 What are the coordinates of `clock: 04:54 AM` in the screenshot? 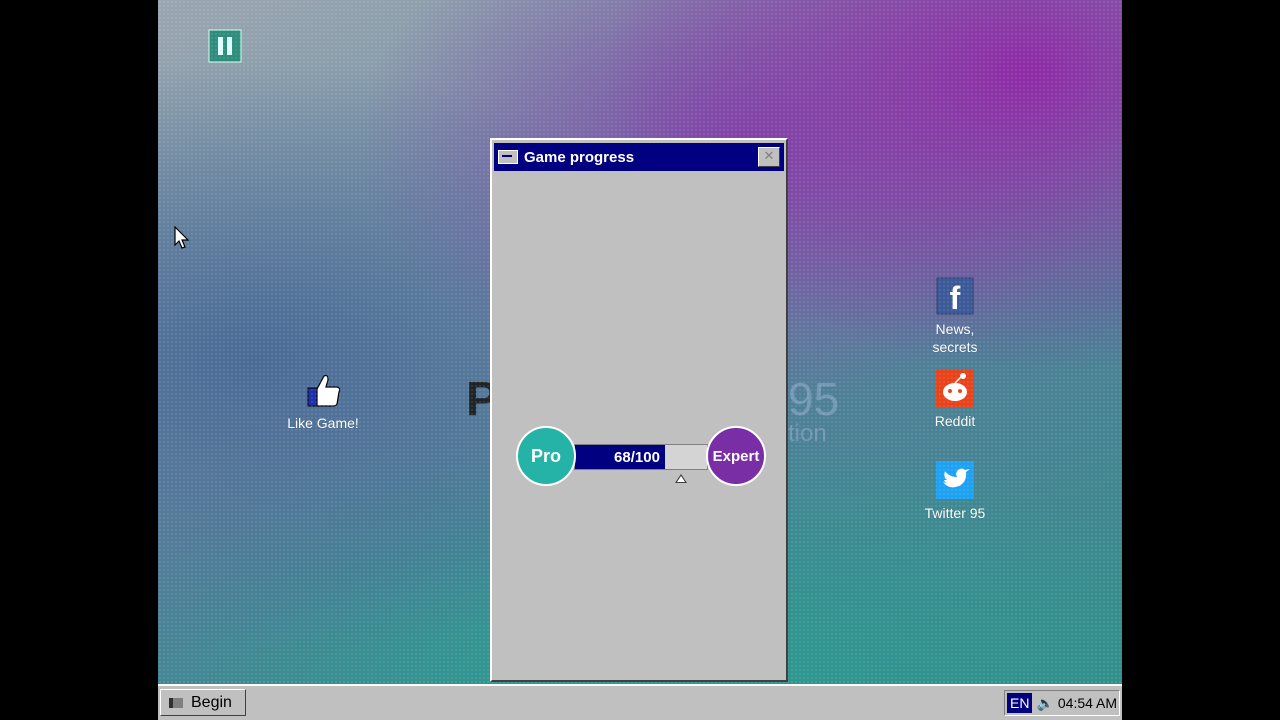 It's located at (1087, 703).